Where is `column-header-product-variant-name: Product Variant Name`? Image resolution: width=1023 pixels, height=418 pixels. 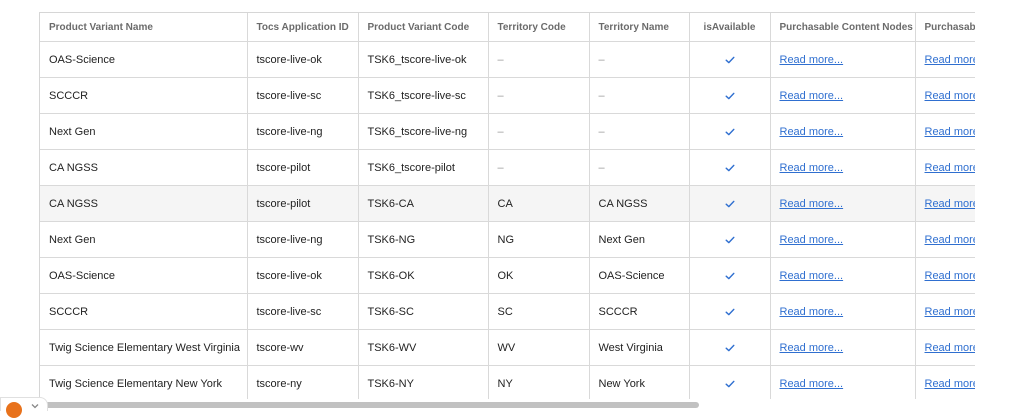
column-header-product-variant-name: Product Variant Name is located at coordinates (144, 27).